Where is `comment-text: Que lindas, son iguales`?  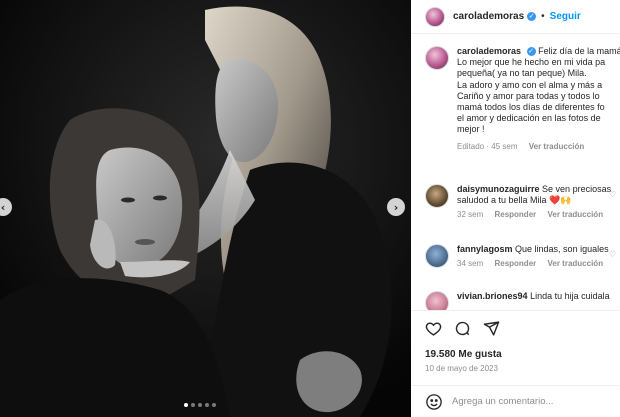
comment-text: Que lindas, son iguales is located at coordinates (562, 249).